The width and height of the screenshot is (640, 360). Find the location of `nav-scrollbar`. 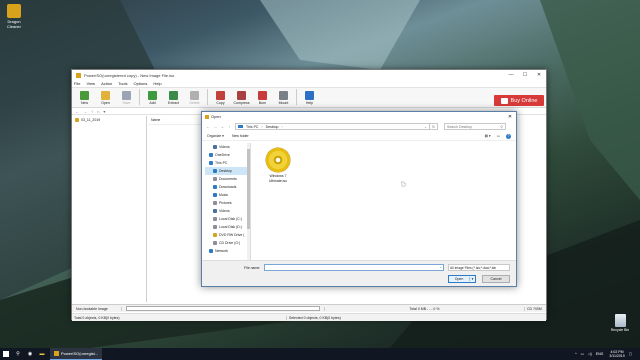

nav-scrollbar is located at coordinates (248, 202).